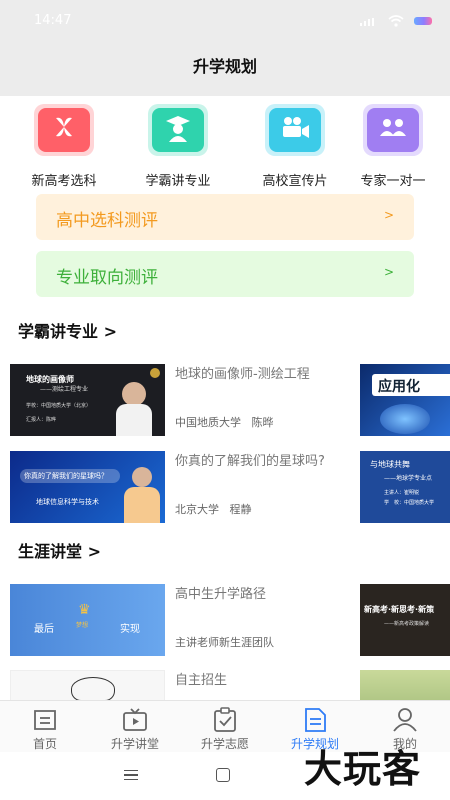 The width and height of the screenshot is (450, 800). What do you see at coordinates (225, 22) in the screenshot?
I see `status-bar: 14:47` at bounding box center [225, 22].